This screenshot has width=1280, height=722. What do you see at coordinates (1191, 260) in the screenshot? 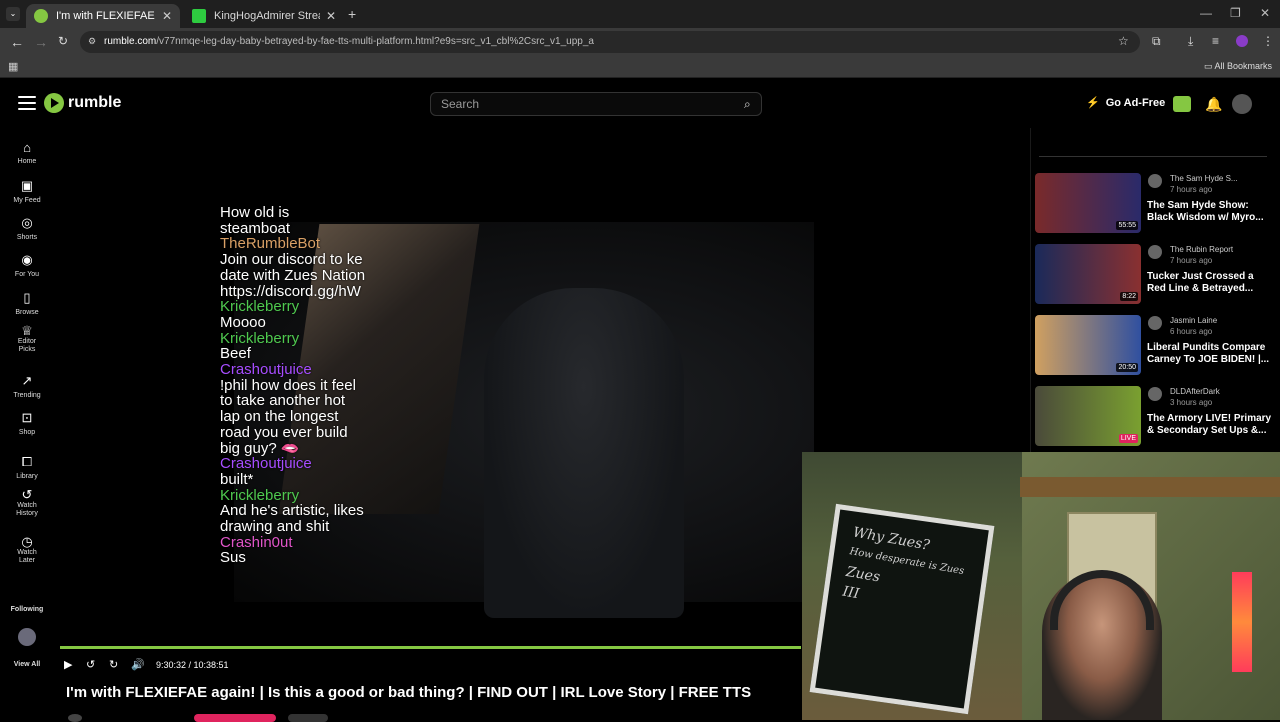
I see `upload-time: 7 hours ago` at bounding box center [1191, 260].